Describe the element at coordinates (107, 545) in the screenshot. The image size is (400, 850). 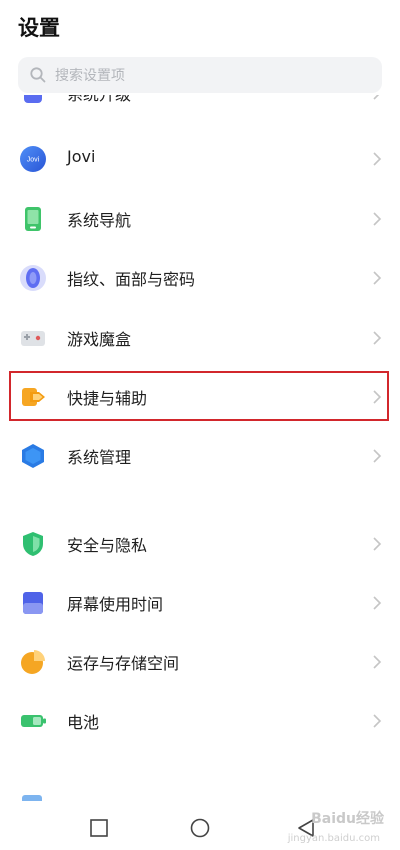
I see `list-item-label: 安全与隐私` at that location.